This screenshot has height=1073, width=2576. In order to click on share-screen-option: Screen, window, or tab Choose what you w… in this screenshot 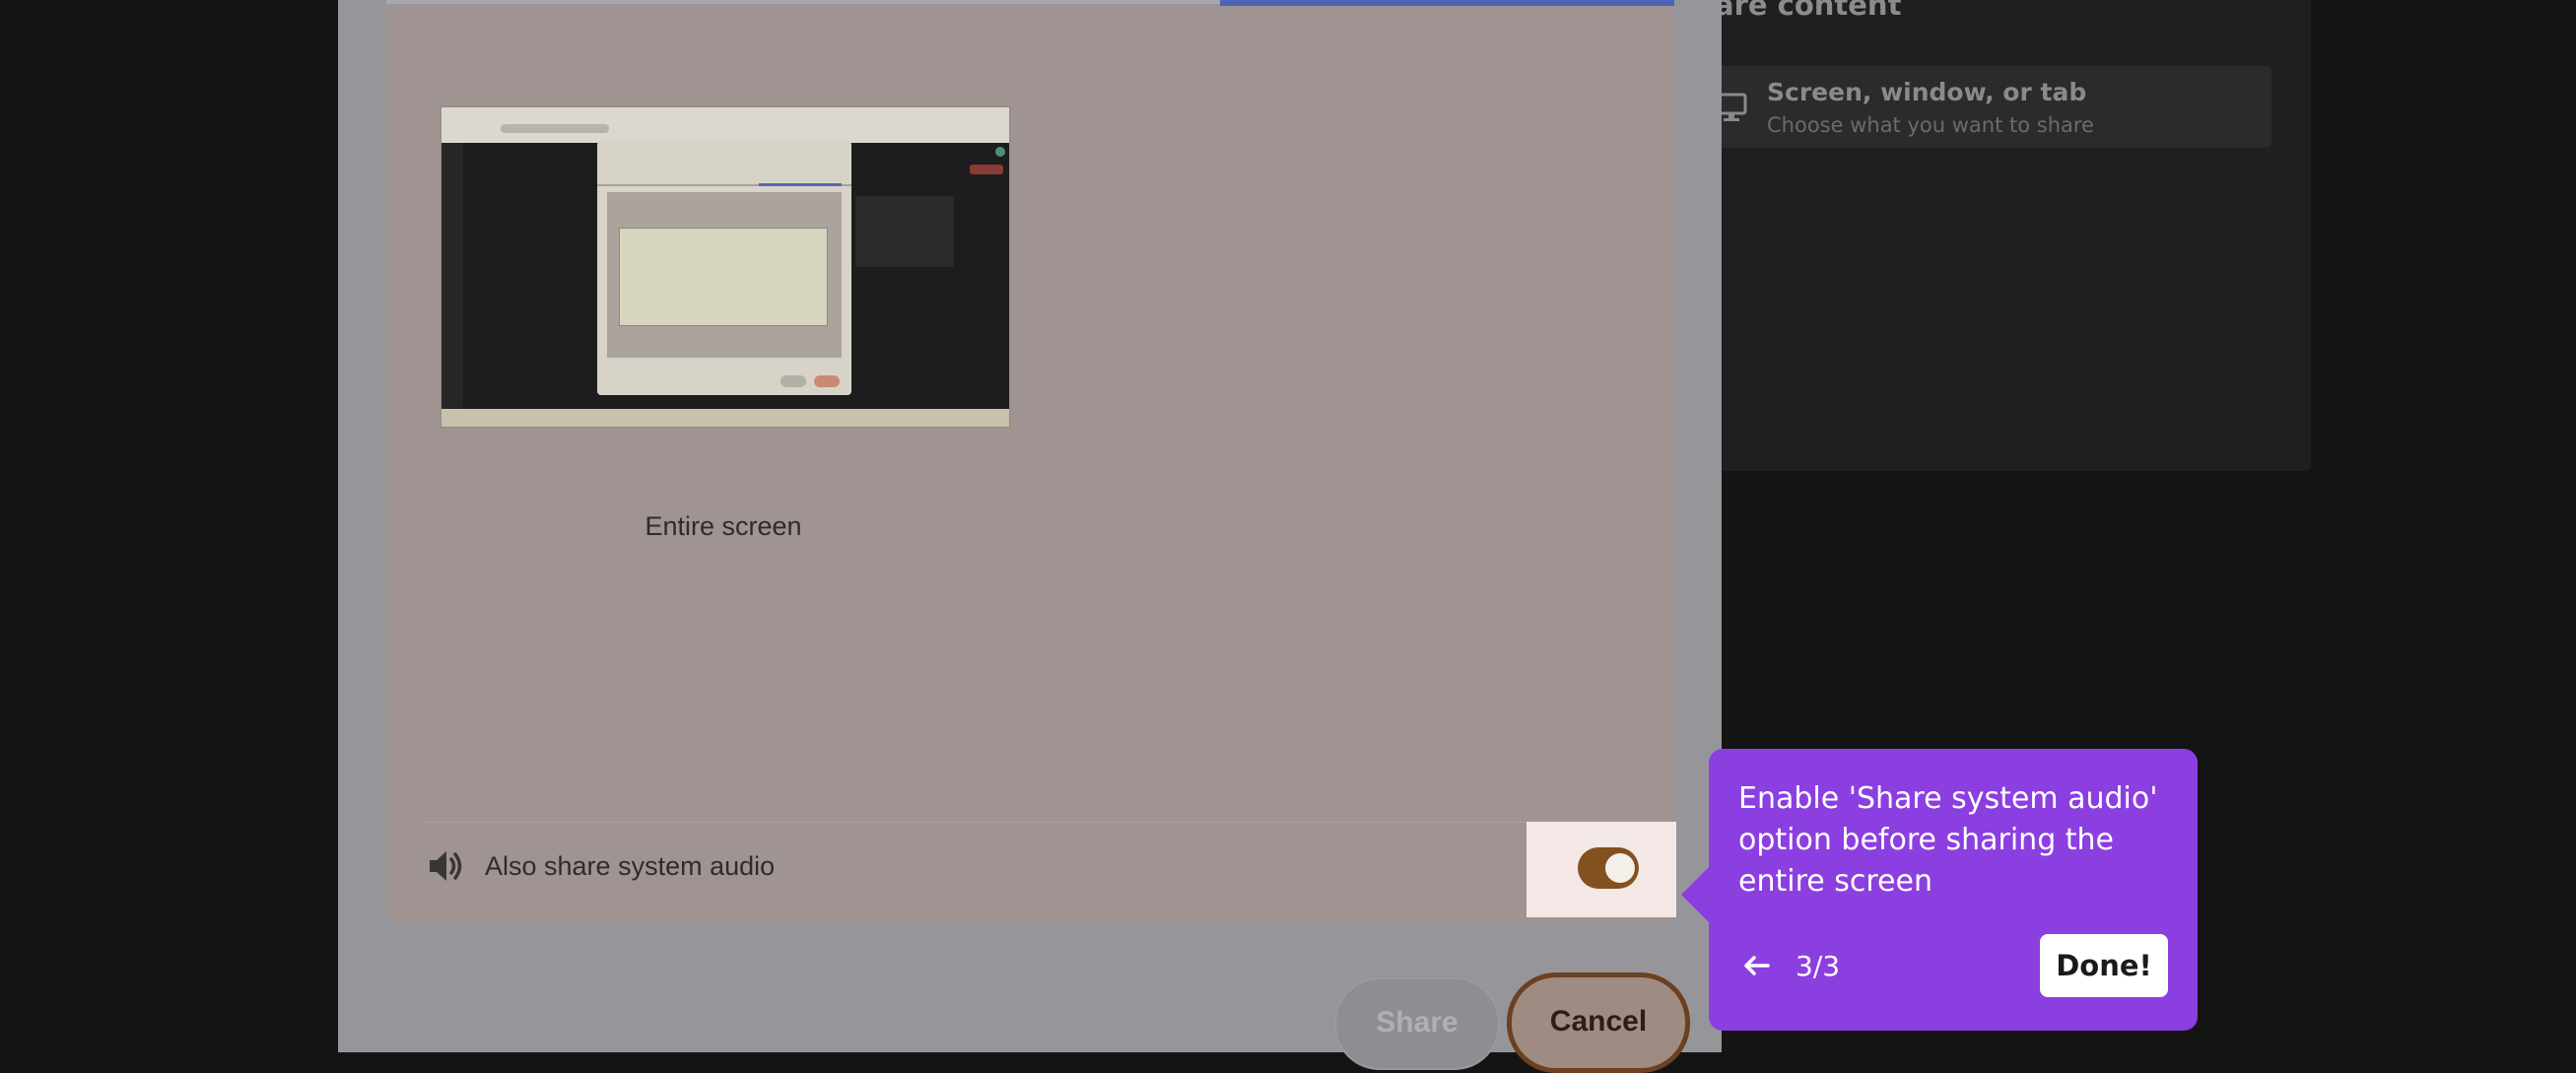, I will do `click(1993, 107)`.